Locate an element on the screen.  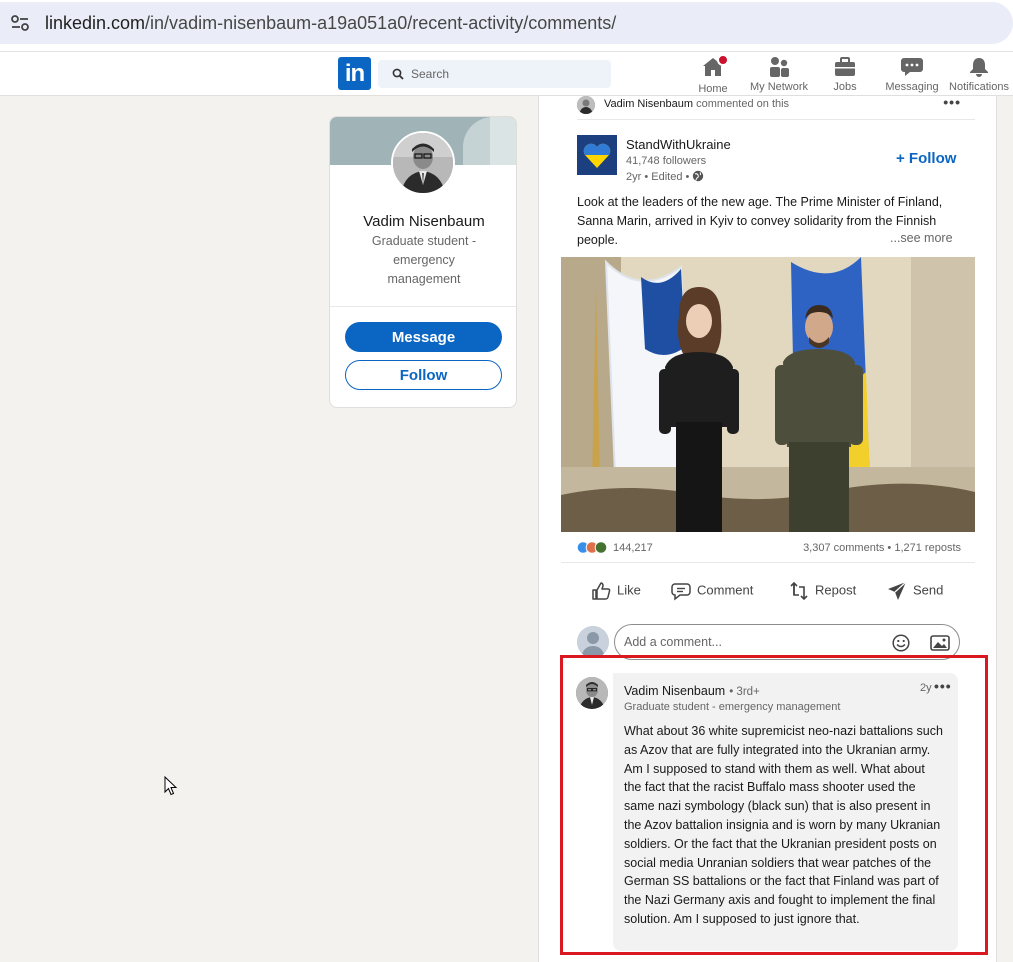
post-image is located at coordinates (768, 394).